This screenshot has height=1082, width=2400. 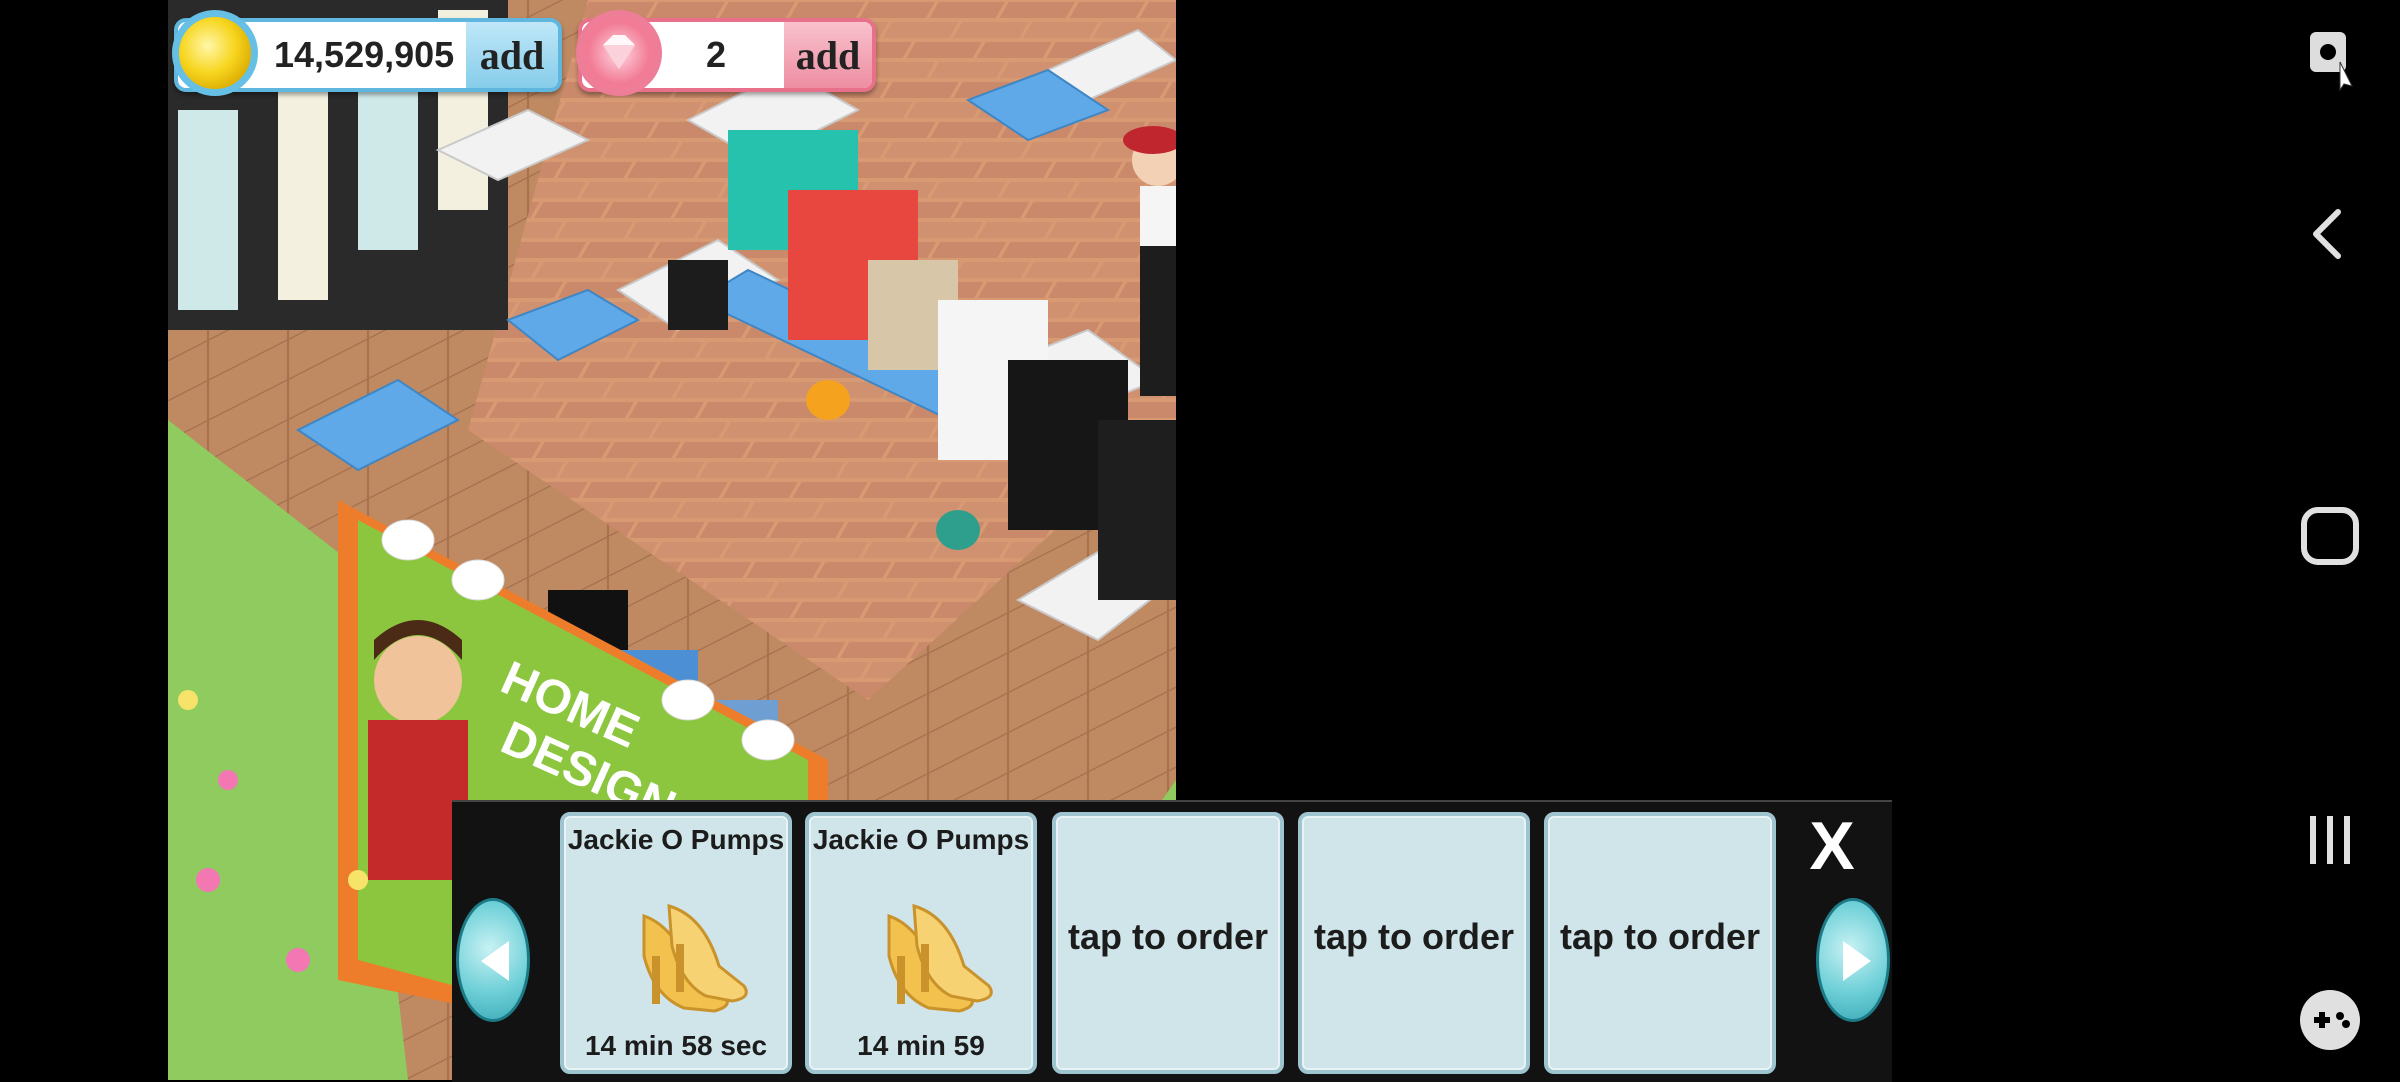 I want to click on order-slot-3: tap to order, so click(x=1168, y=943).